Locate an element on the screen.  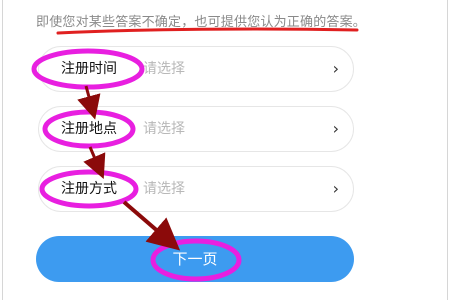
right-border is located at coordinates (447, 150).